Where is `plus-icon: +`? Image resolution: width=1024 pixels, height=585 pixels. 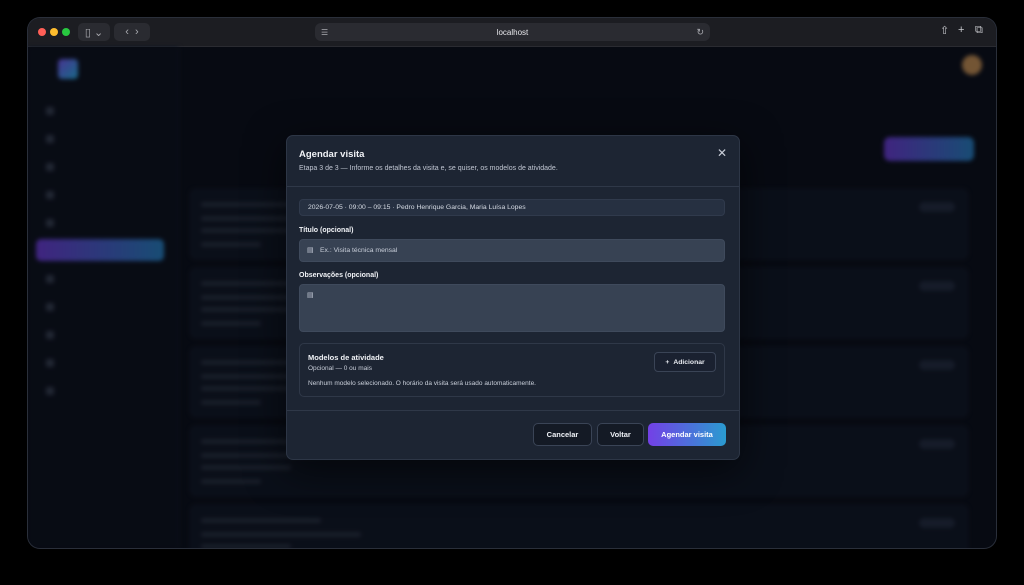
plus-icon: + is located at coordinates (667, 362).